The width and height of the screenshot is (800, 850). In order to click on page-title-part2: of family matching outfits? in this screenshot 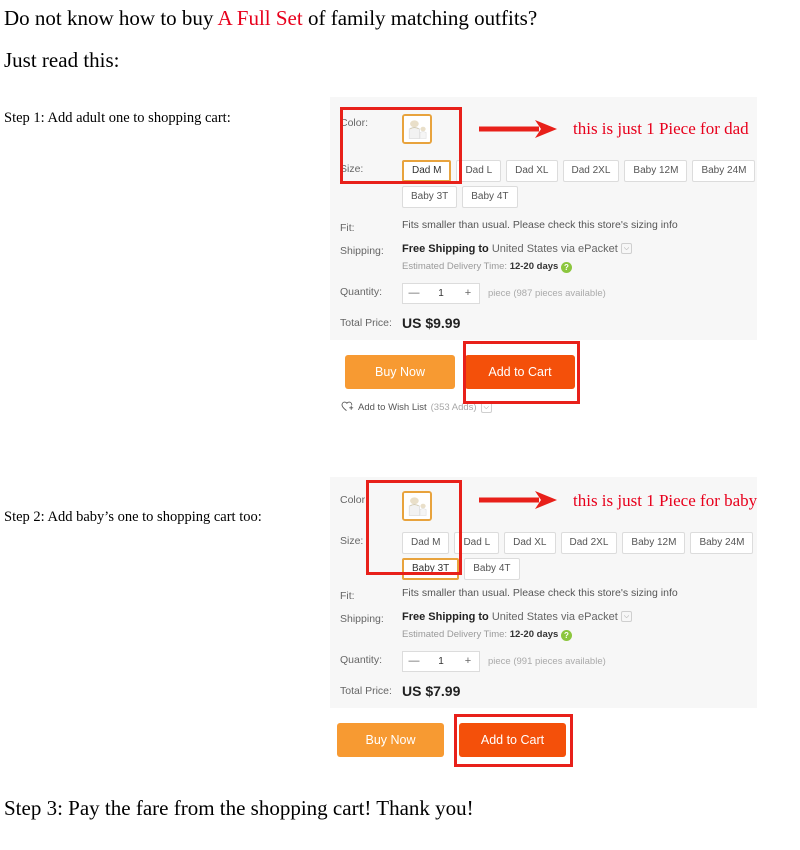, I will do `click(420, 18)`.